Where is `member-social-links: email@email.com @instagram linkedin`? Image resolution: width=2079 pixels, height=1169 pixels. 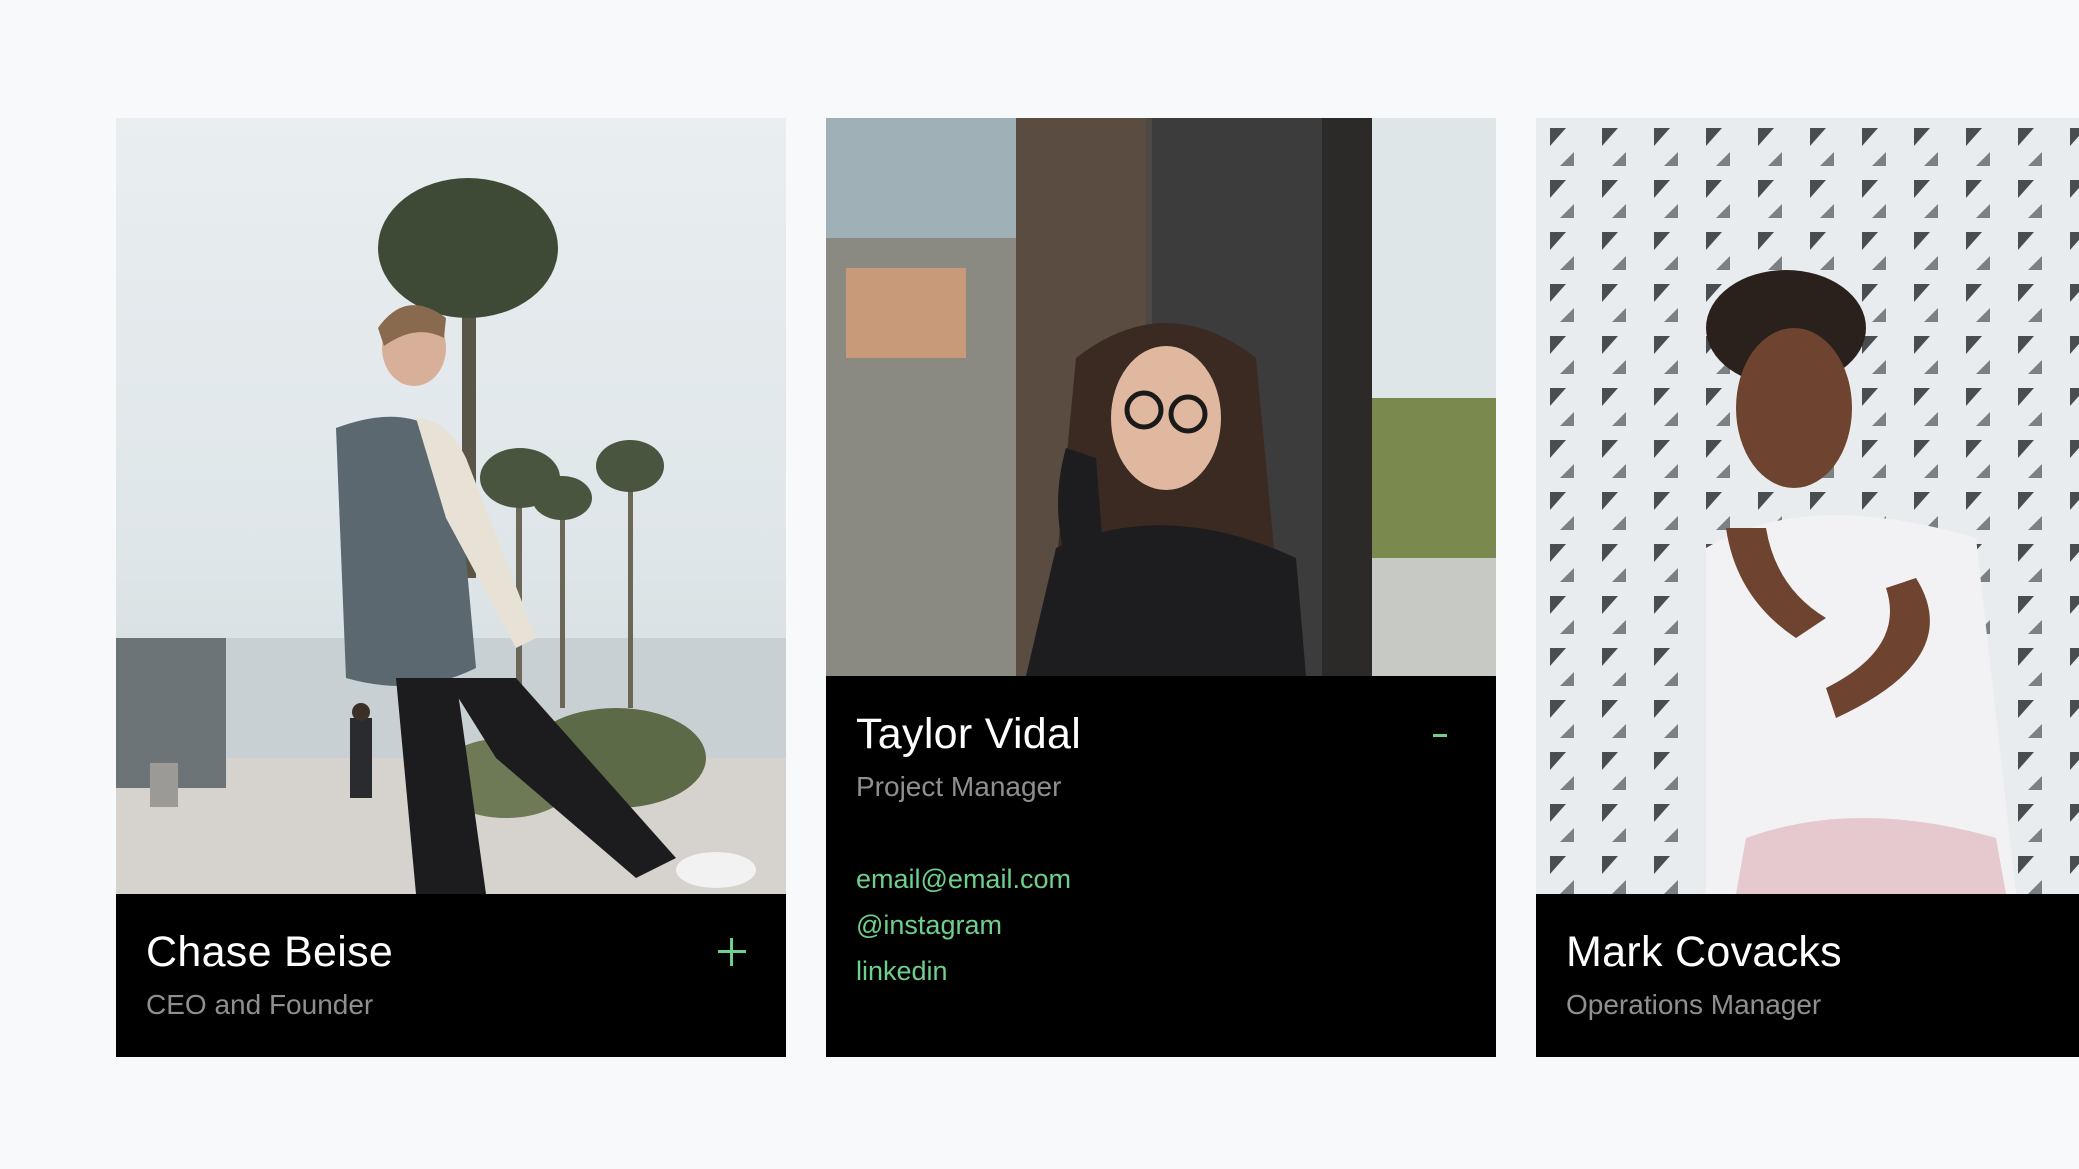 member-social-links: email@email.com @instagram linkedin is located at coordinates (963, 925).